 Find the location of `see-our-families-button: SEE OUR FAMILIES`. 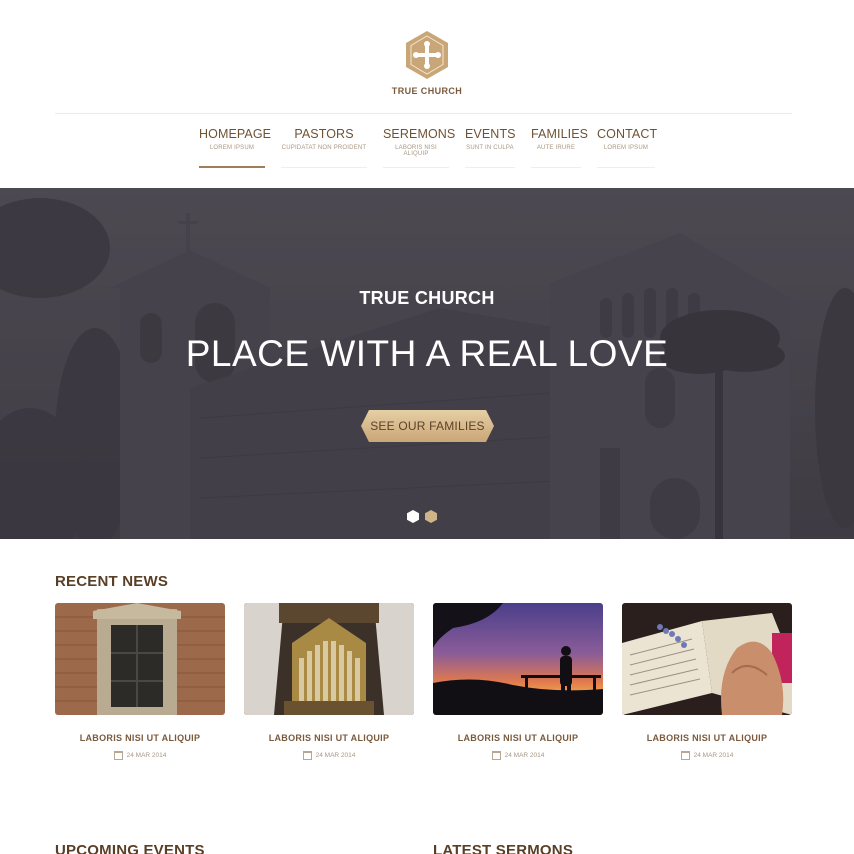

see-our-families-button: SEE OUR FAMILIES is located at coordinates (427, 426).